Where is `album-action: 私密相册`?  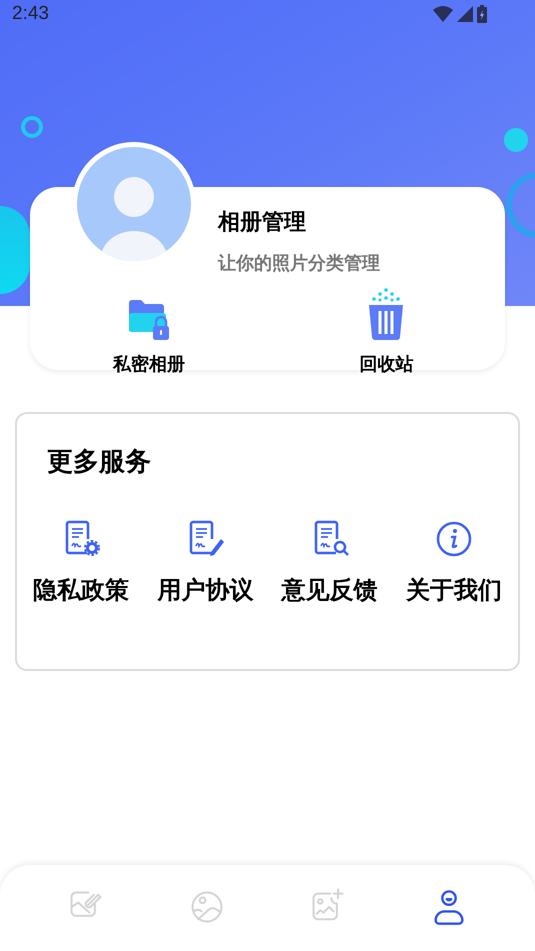
album-action: 私密相册 is located at coordinates (149, 332).